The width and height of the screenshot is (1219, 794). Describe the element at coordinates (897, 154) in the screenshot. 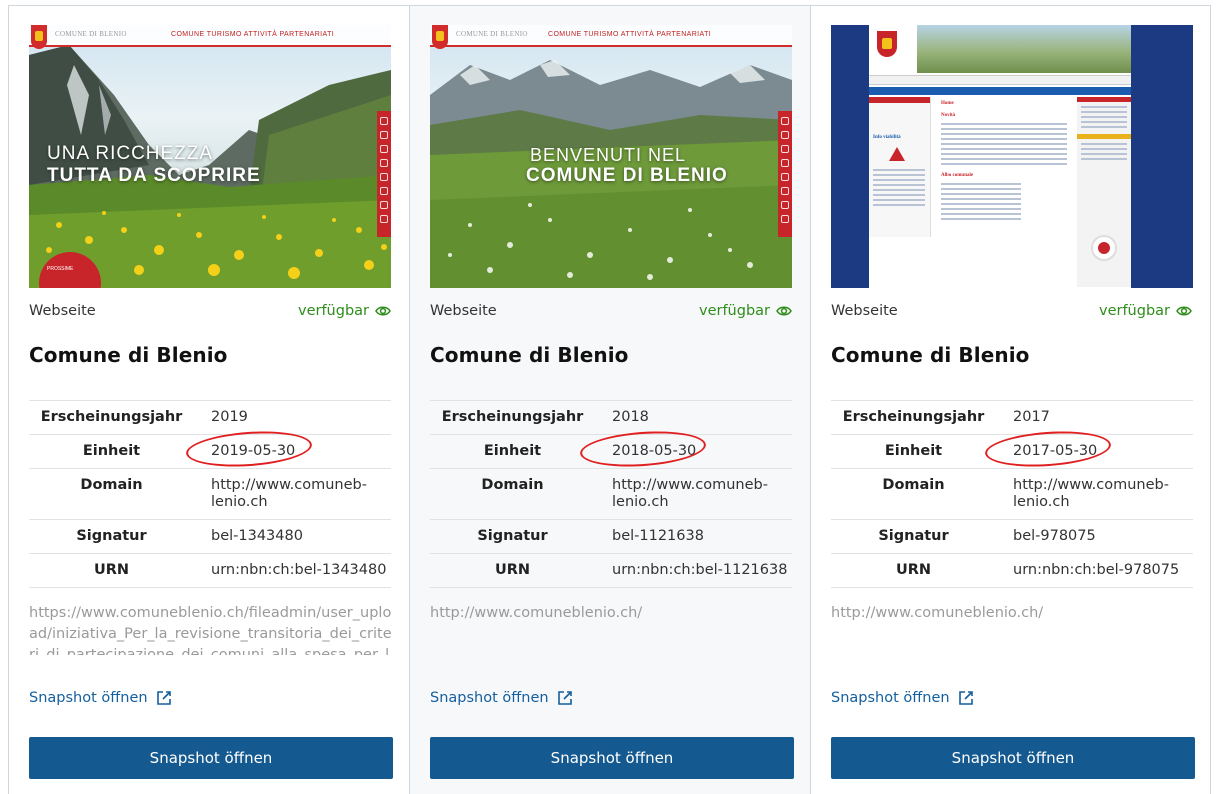

I see `warning-icon` at that location.